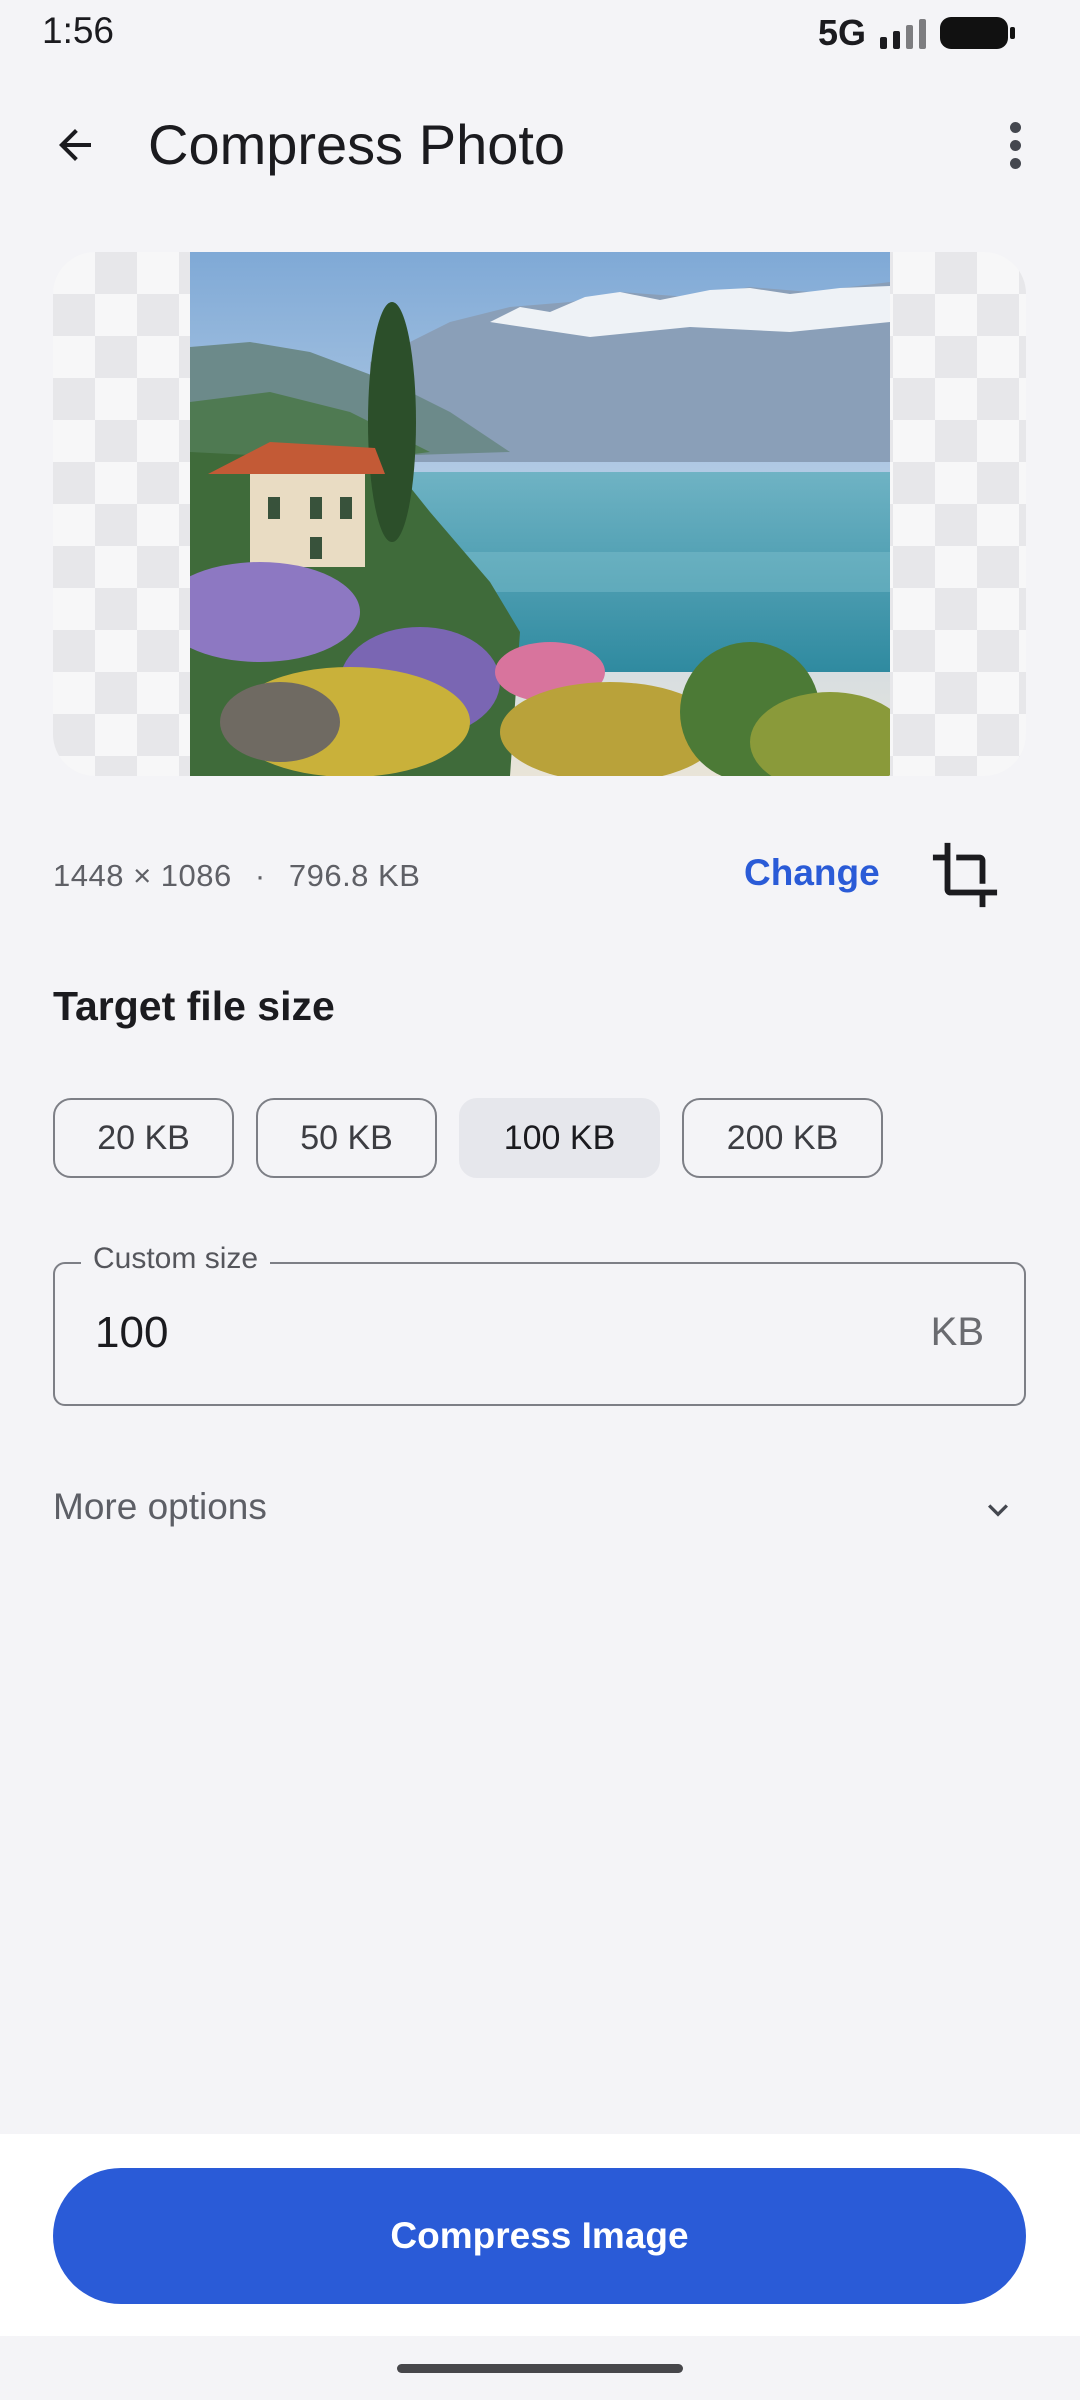 This screenshot has height=2400, width=1080. What do you see at coordinates (977, 33) in the screenshot?
I see `battery-icon` at bounding box center [977, 33].